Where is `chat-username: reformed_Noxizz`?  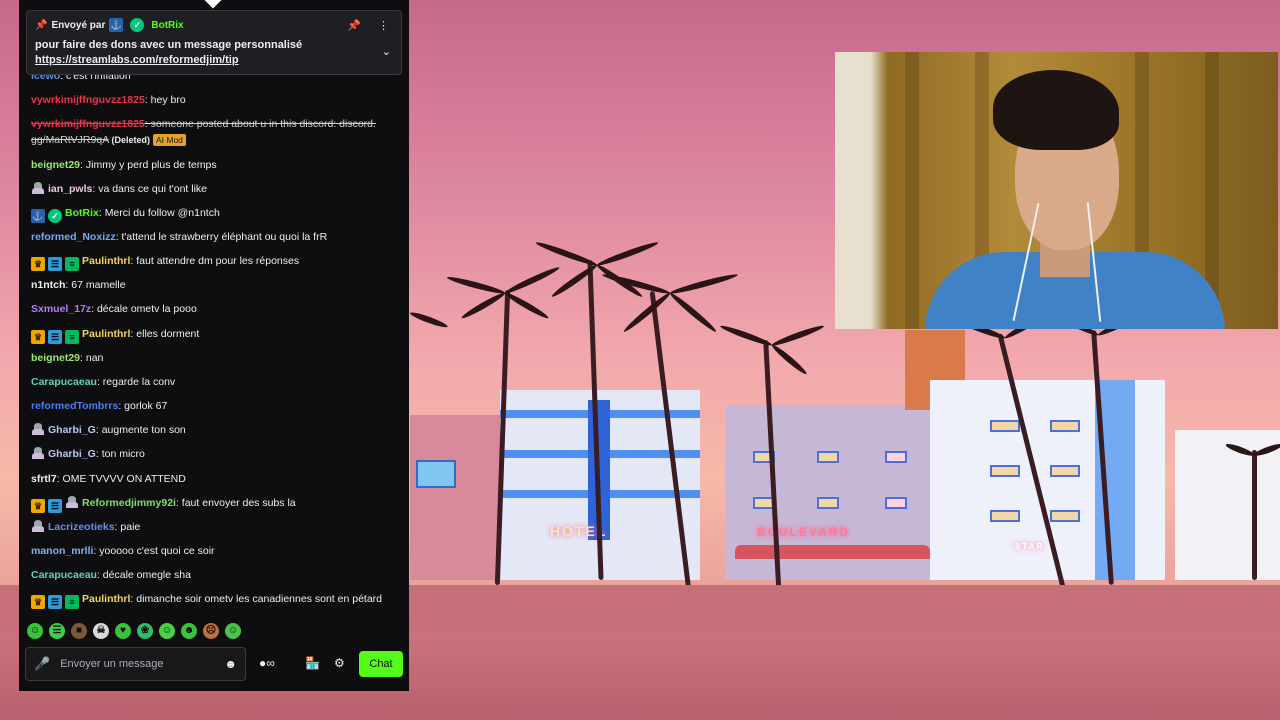 chat-username: reformed_Noxizz is located at coordinates (73, 237).